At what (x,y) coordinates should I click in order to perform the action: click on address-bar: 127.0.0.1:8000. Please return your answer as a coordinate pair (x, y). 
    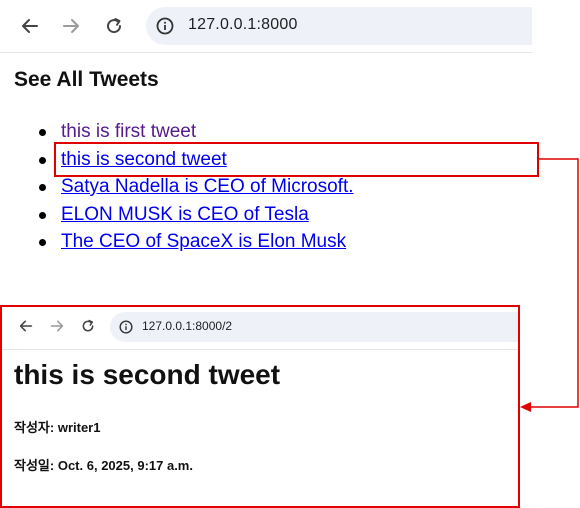
    Looking at the image, I should click on (339, 26).